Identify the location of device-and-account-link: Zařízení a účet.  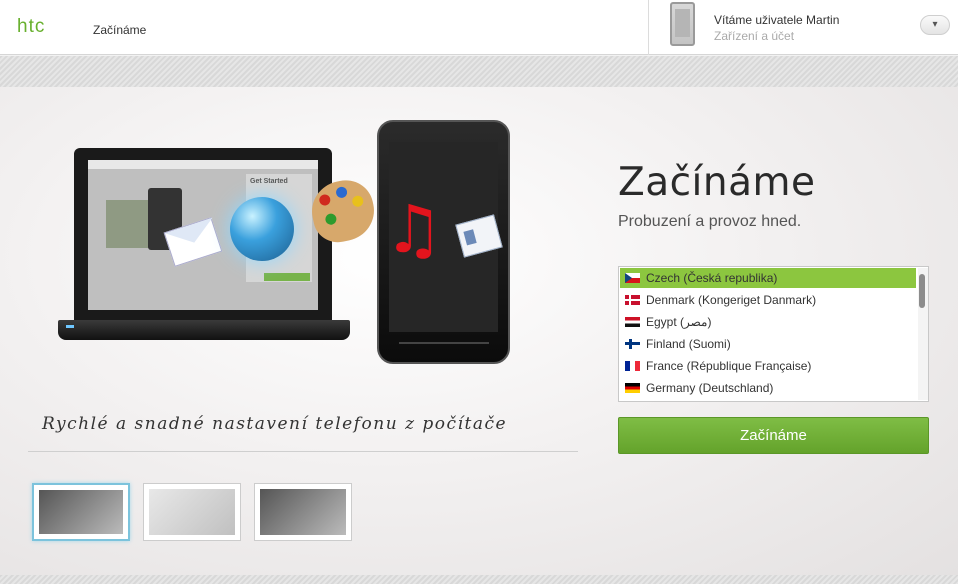
(754, 36).